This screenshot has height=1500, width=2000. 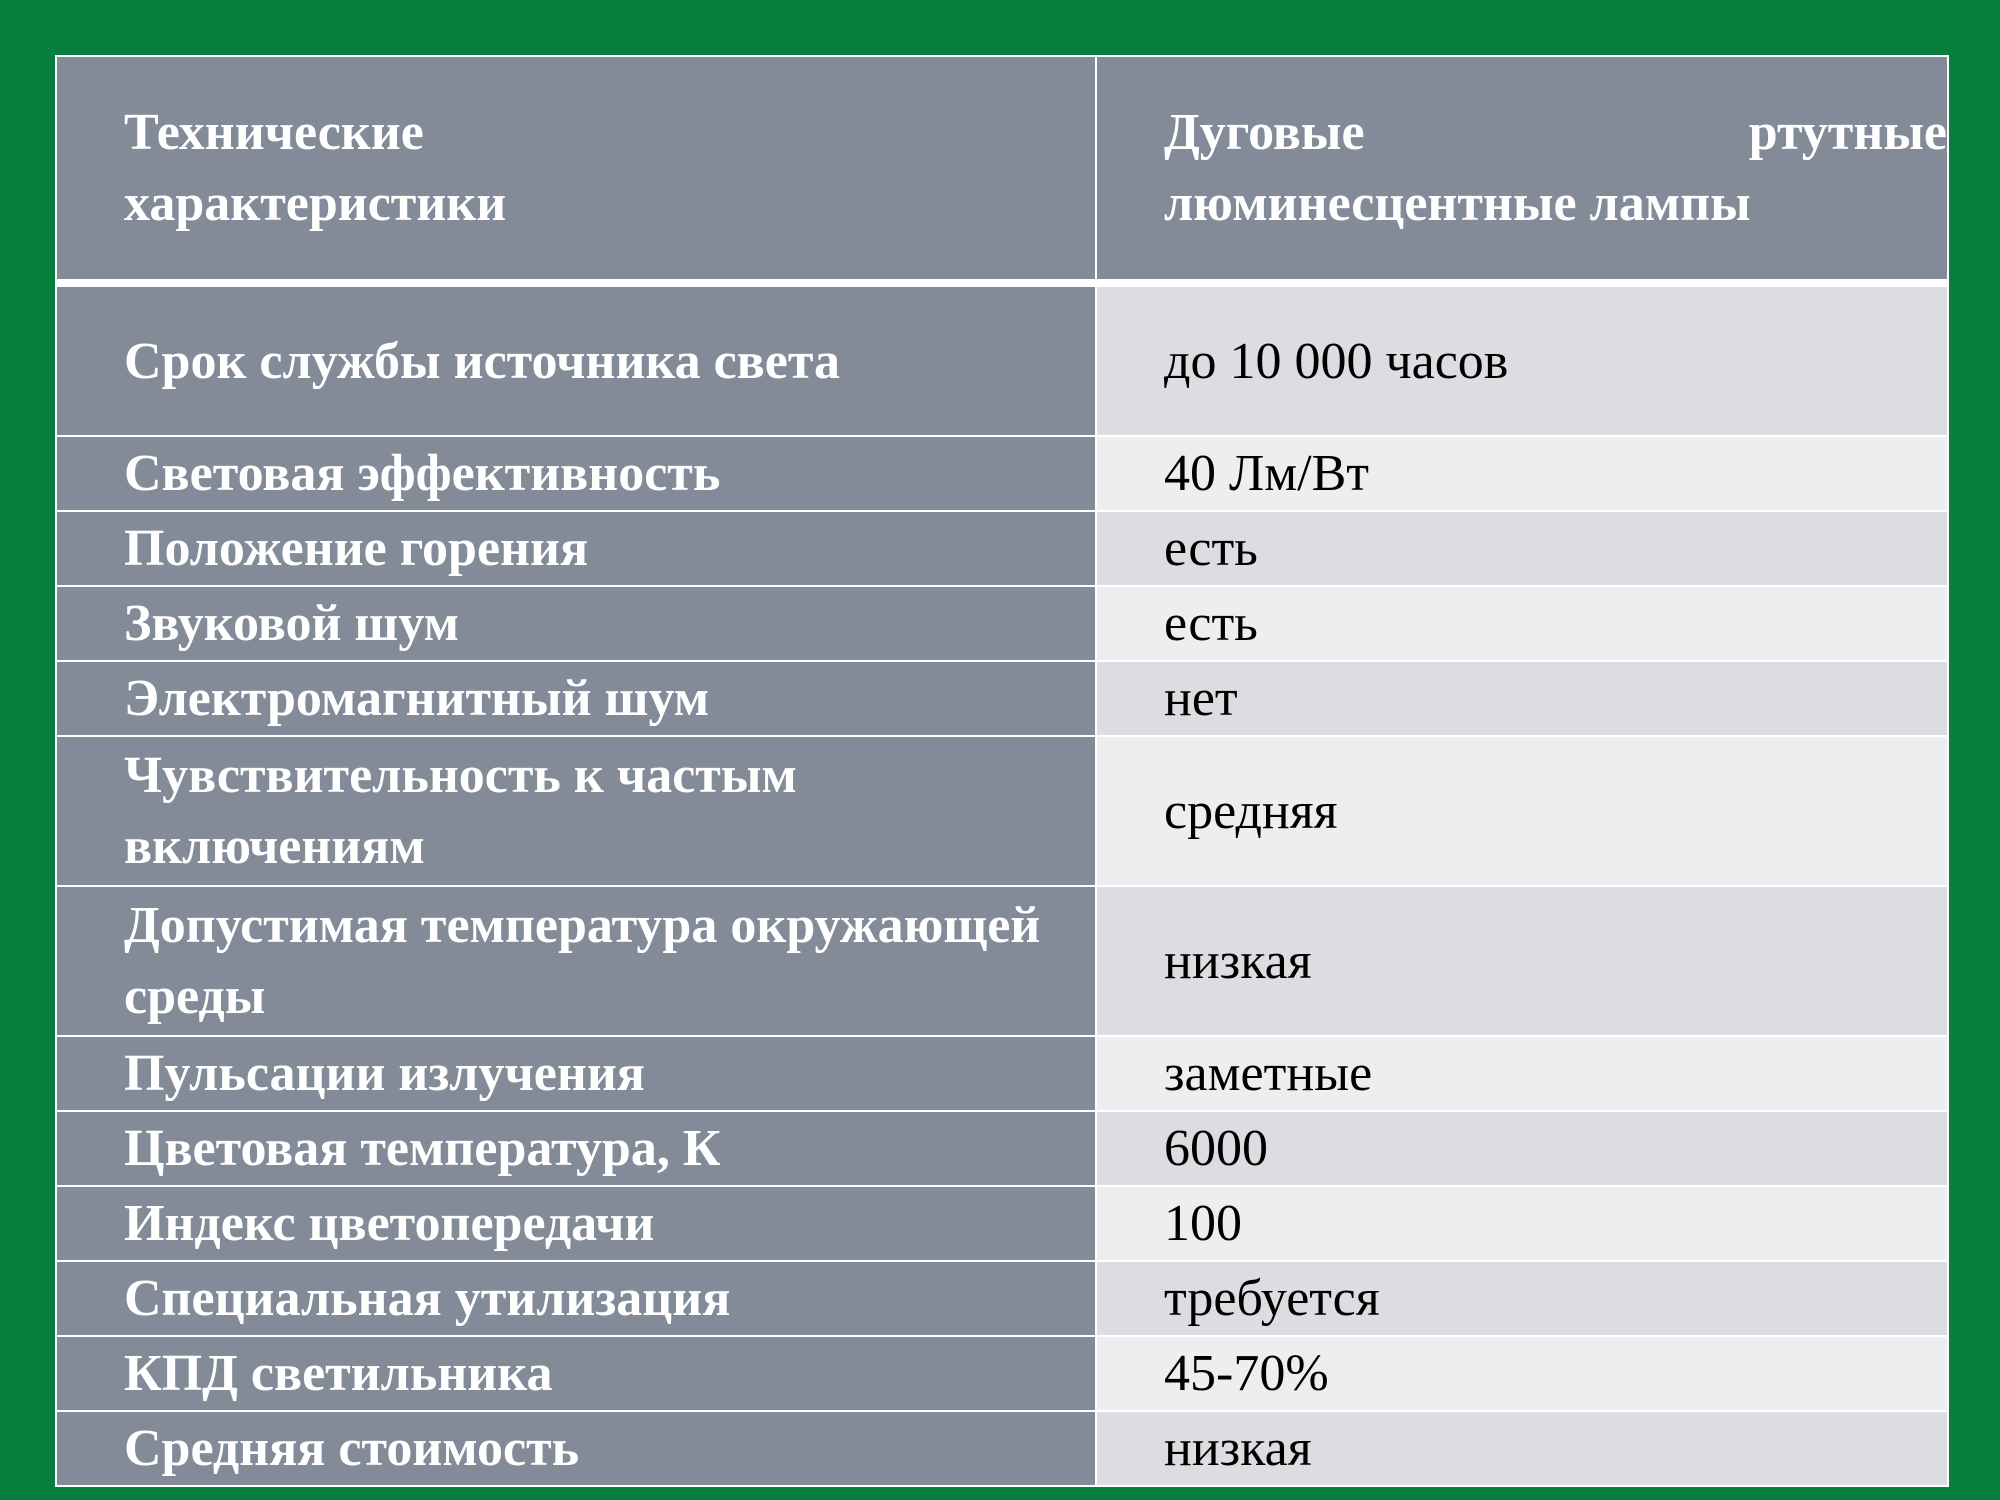 What do you see at coordinates (576, 1448) in the screenshot?
I see `row-label: Средняя стоимость` at bounding box center [576, 1448].